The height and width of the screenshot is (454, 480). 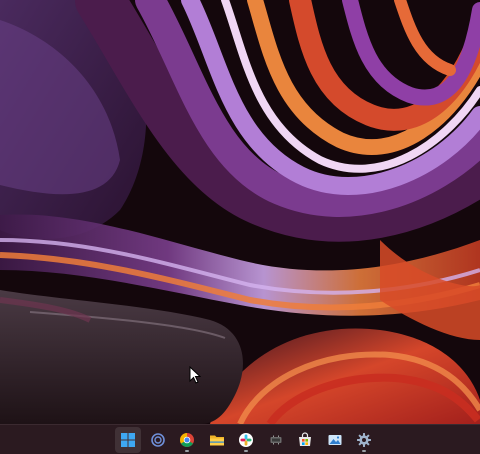 I want to click on taskbar-pinned-apps, so click(x=248, y=440).